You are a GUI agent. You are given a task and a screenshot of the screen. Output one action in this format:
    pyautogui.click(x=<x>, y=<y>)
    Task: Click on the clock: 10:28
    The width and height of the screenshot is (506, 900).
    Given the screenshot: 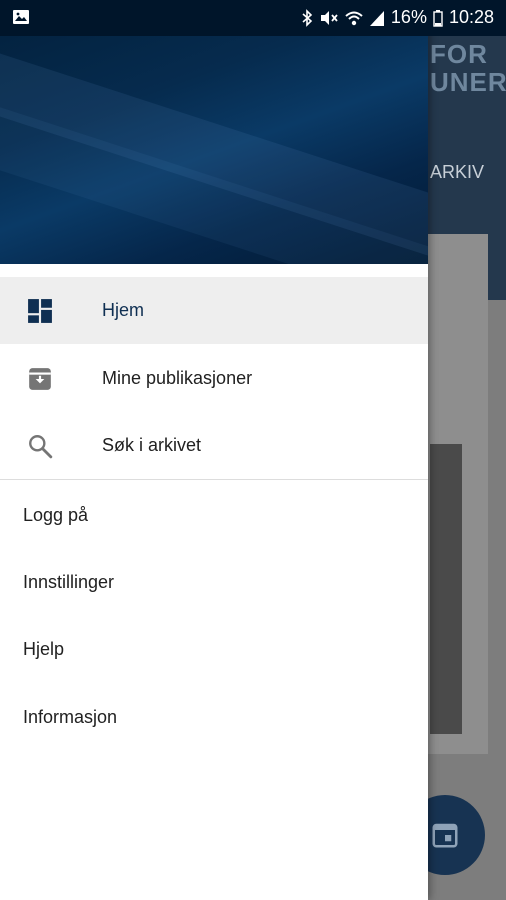 What is the action you would take?
    pyautogui.click(x=471, y=17)
    